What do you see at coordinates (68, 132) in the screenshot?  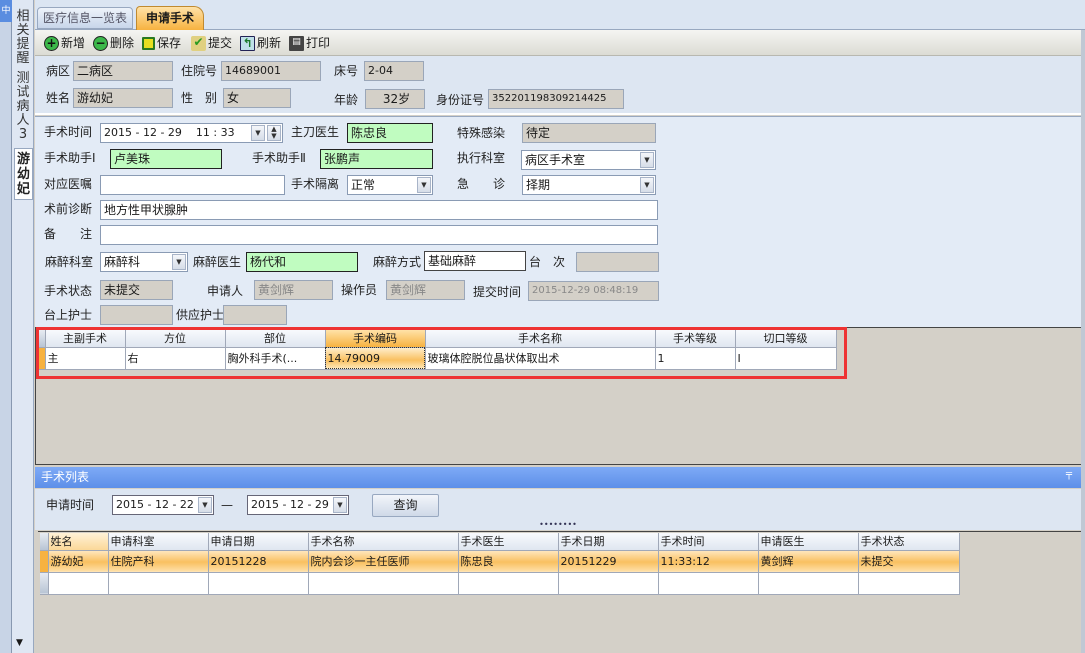 I see `time-label: 手术时间` at bounding box center [68, 132].